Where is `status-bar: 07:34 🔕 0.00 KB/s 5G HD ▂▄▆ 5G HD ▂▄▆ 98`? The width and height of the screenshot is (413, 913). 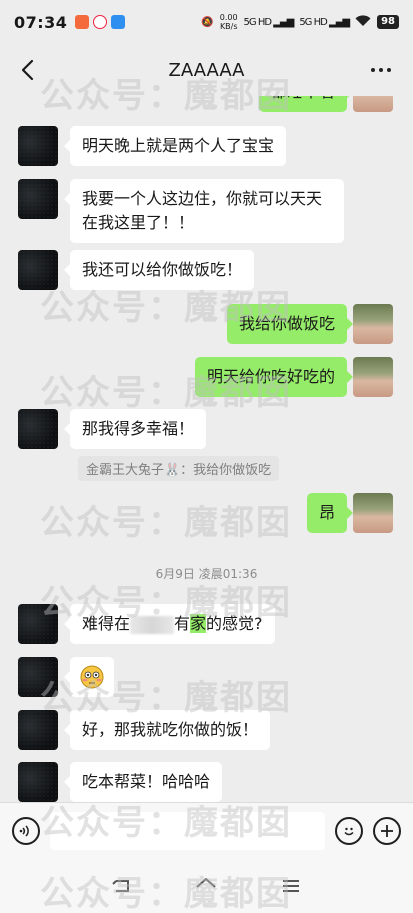 status-bar: 07:34 🔕 0.00 KB/s 5G HD ▂▄▆ 5G HD ▂▄▆ 98 is located at coordinates (206, 22).